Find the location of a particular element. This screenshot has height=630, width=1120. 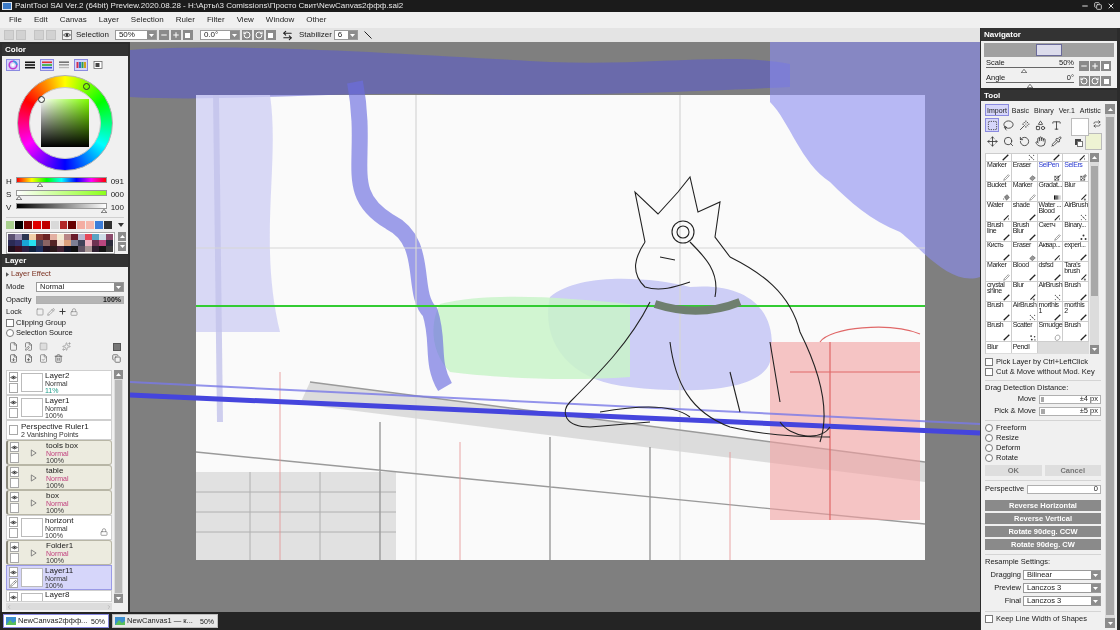

menu-item: Filter is located at coordinates (215, 20).